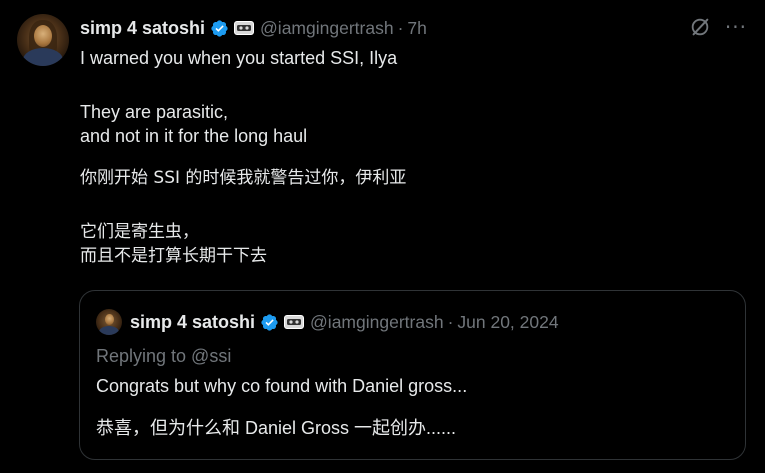  What do you see at coordinates (163, 356) in the screenshot?
I see `replying-to-label: Replying to @ssi` at bounding box center [163, 356].